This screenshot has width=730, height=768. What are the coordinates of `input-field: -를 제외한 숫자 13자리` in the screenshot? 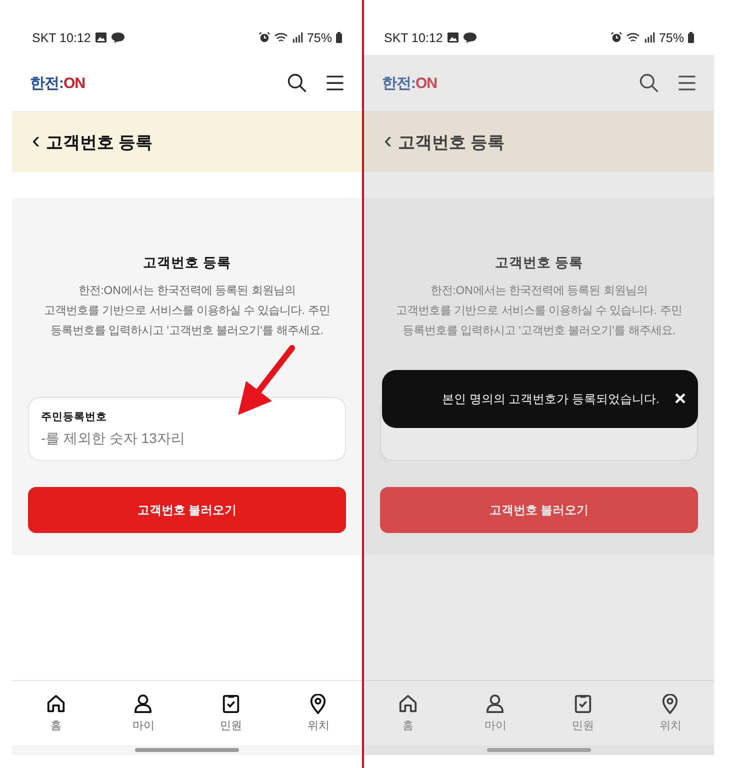 It's located at (187, 438).